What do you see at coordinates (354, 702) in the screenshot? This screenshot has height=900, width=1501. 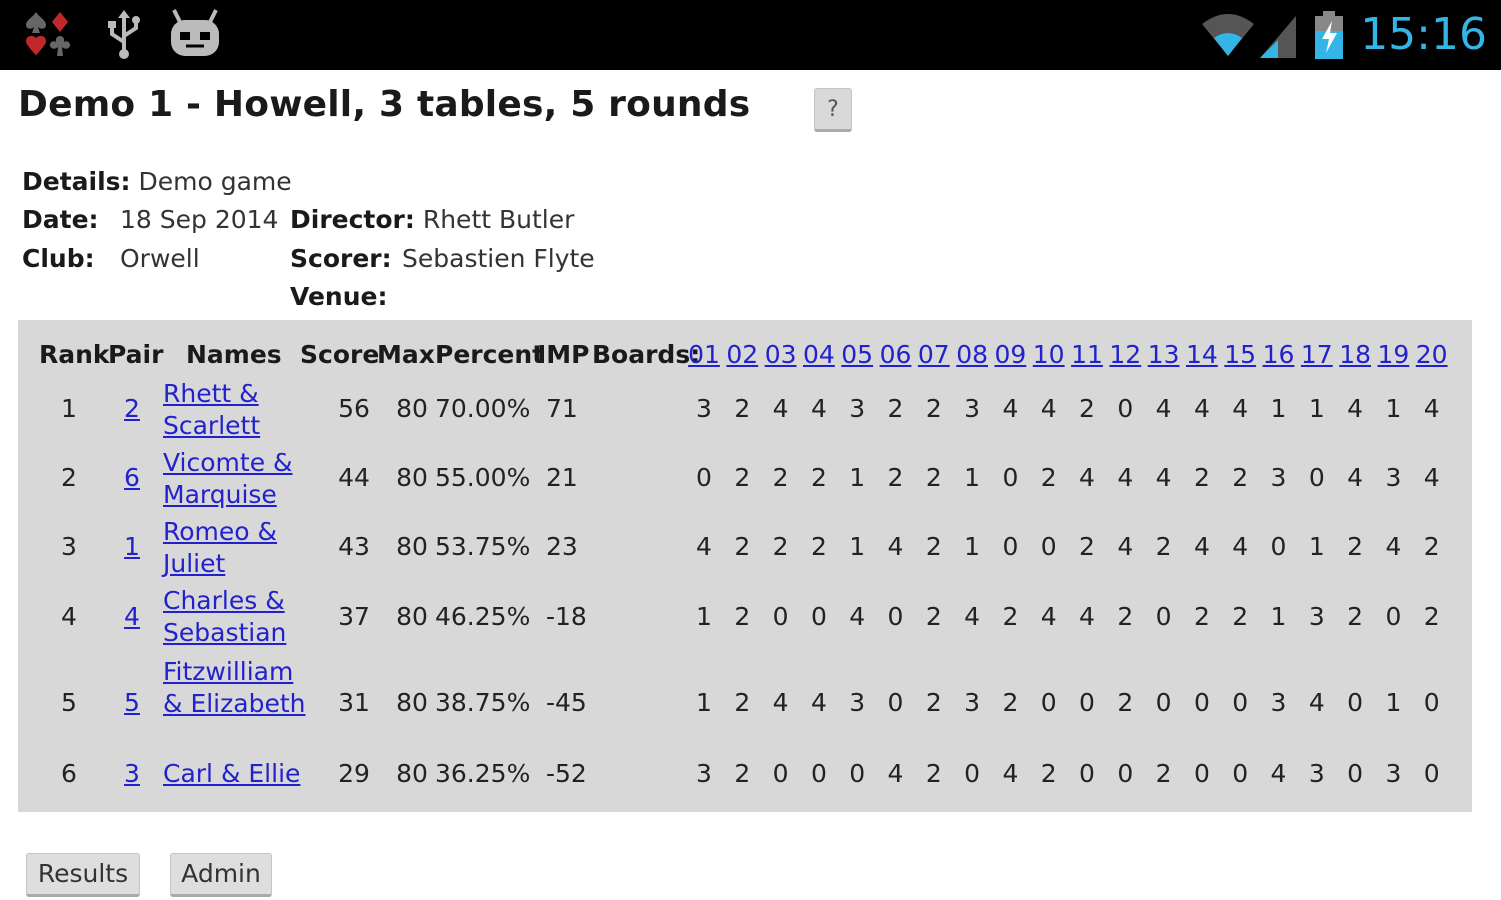 I see `score-cell: 31` at bounding box center [354, 702].